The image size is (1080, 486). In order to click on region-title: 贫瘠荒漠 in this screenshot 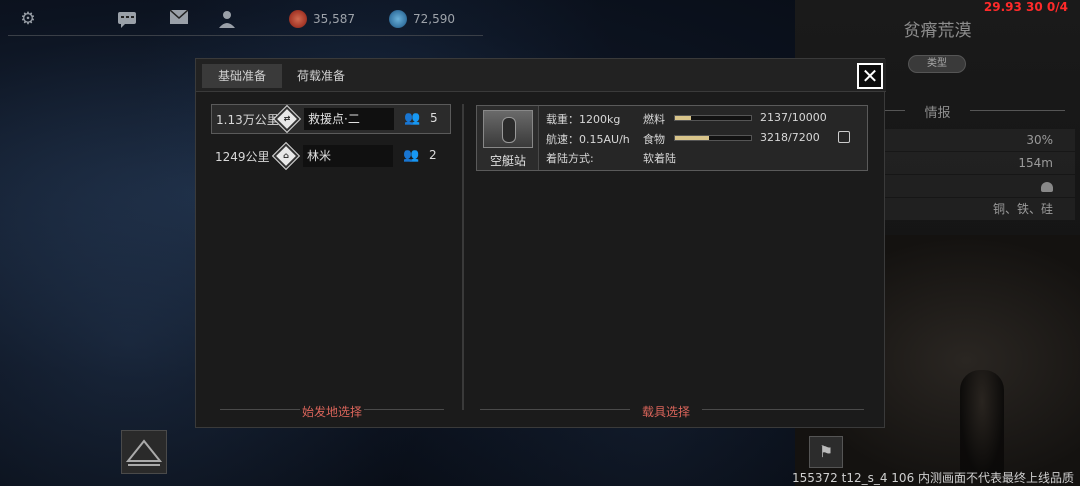, I will do `click(937, 31)`.